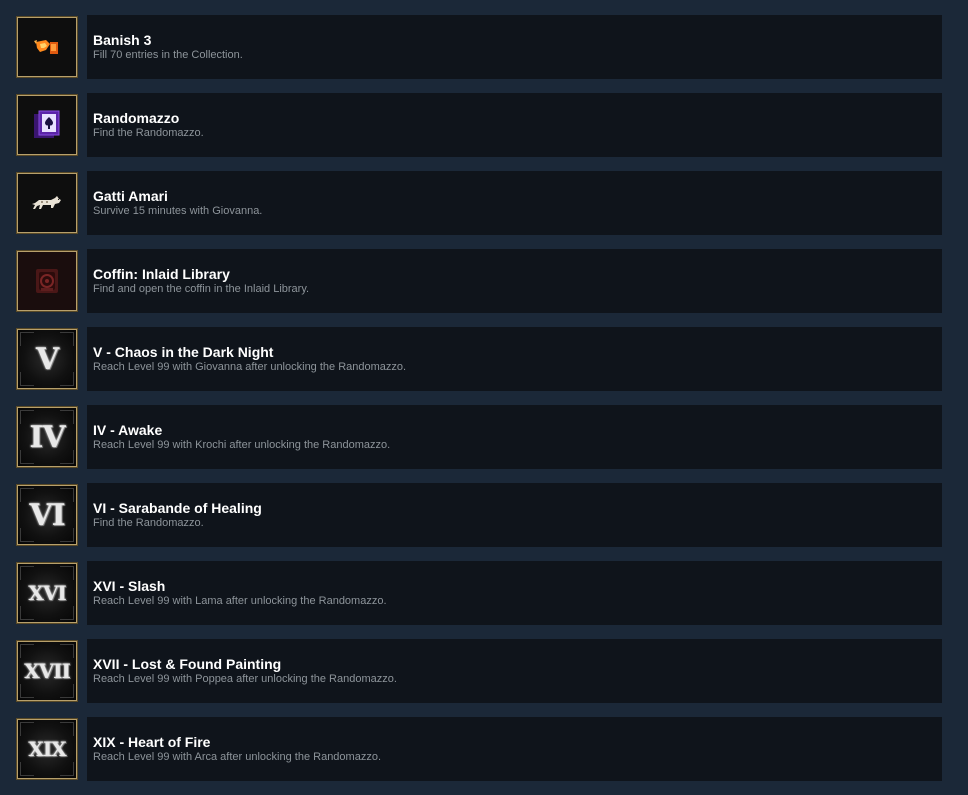  Describe the element at coordinates (178, 211) in the screenshot. I see `achievement-description: Survive 15 minutes with Giovanna.` at that location.